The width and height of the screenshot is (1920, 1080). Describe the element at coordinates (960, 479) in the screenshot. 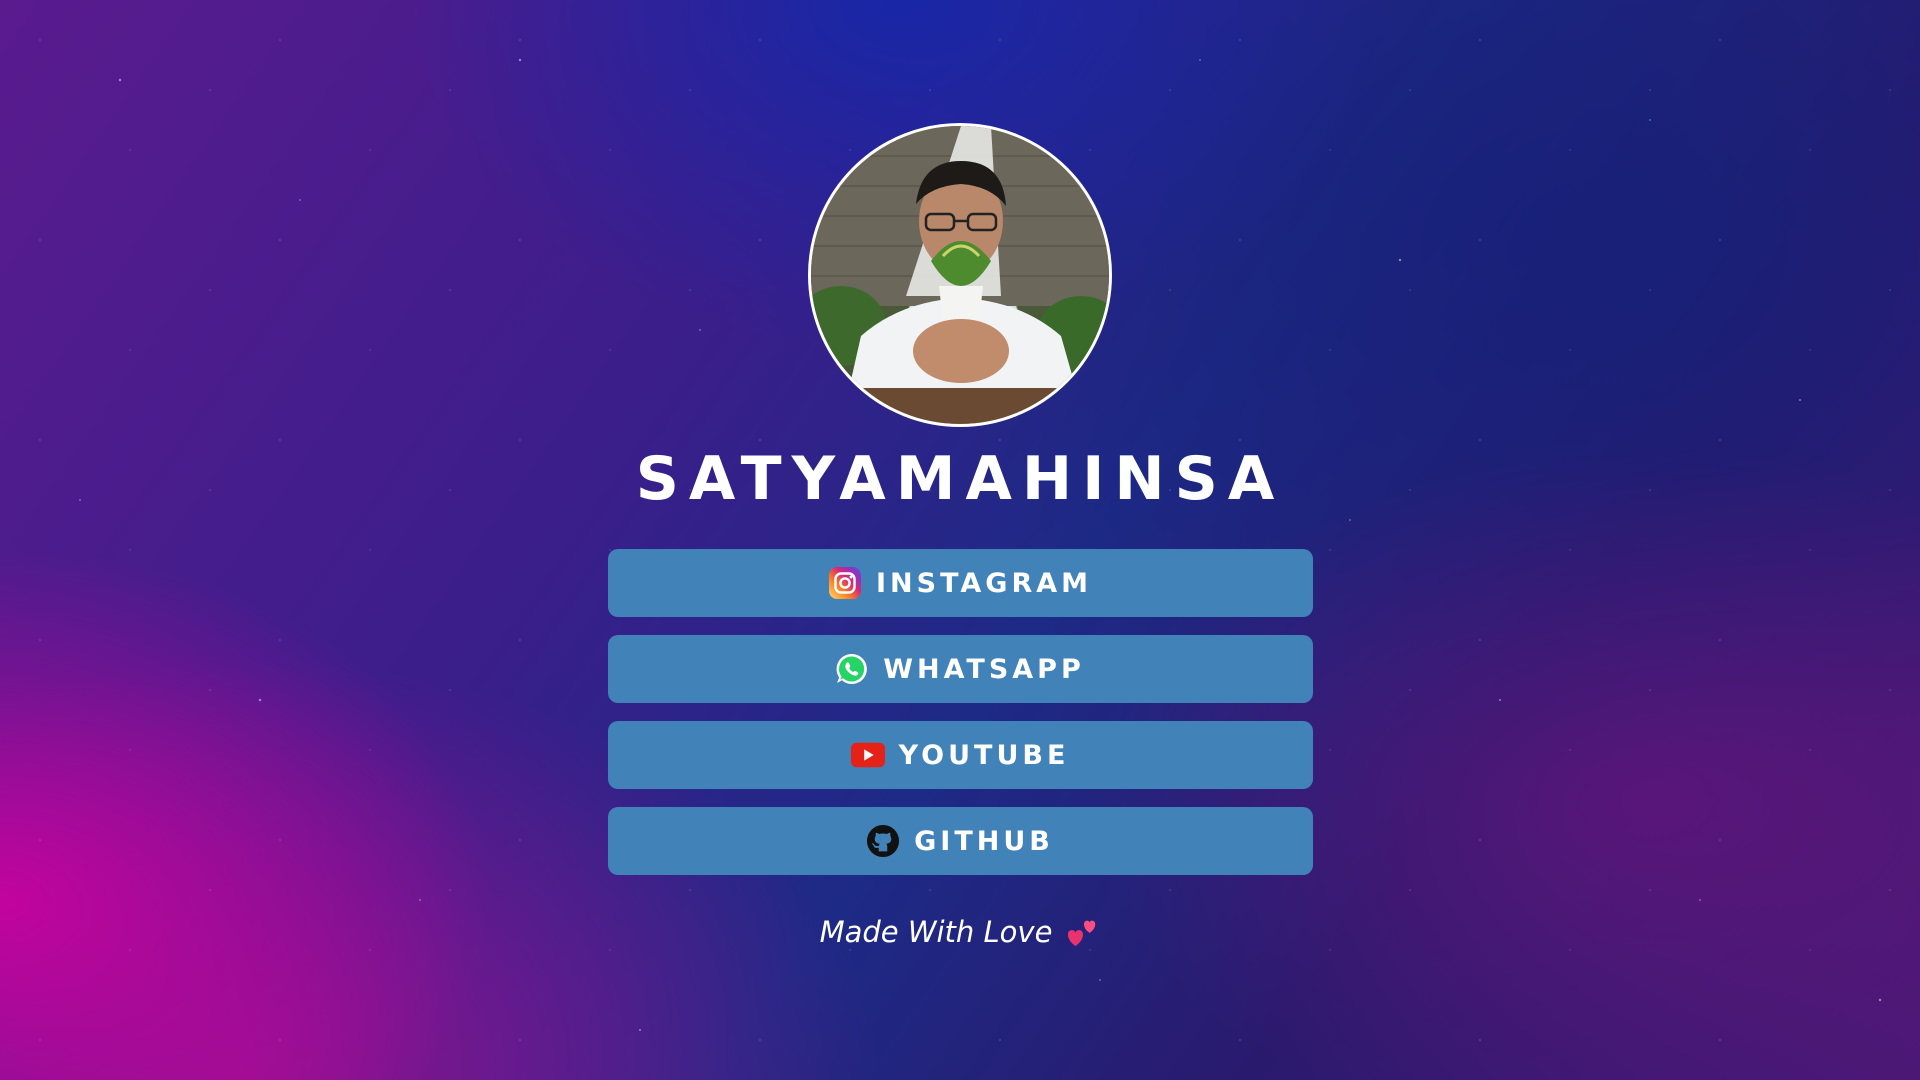

I see `page-title: SATYAMAHINSA` at that location.